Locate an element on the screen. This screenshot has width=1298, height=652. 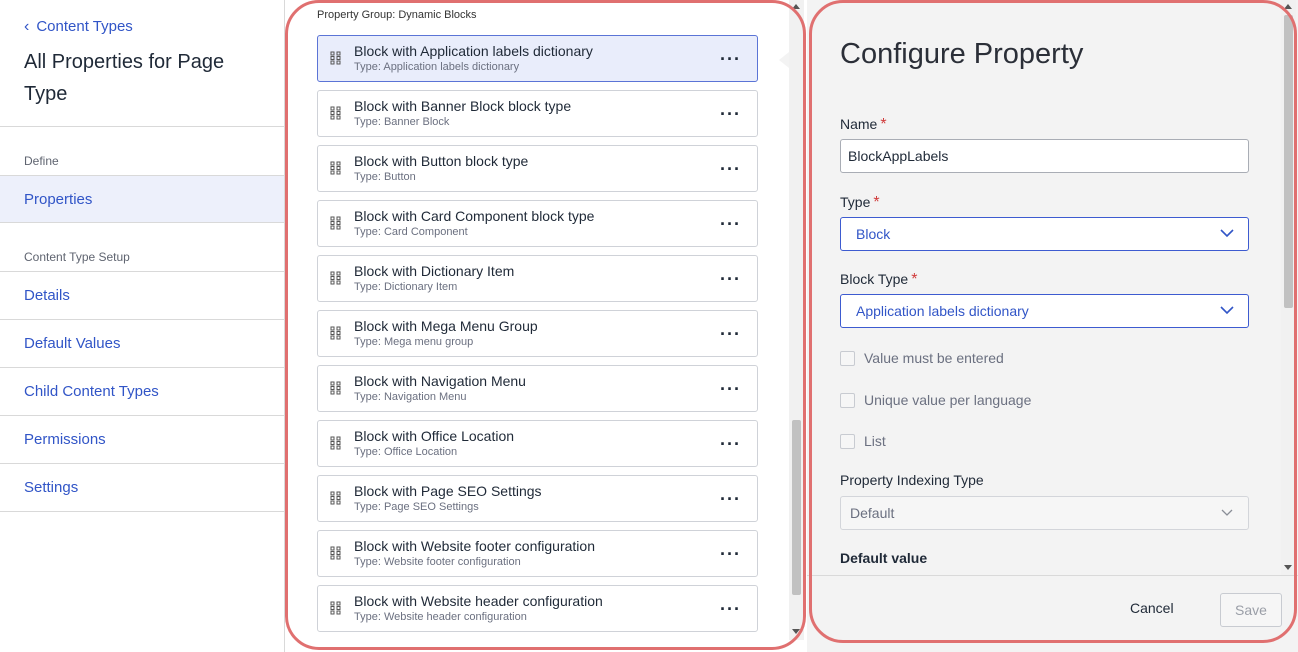
property-title: Block with Mega Menu Group is located at coordinates (446, 326).